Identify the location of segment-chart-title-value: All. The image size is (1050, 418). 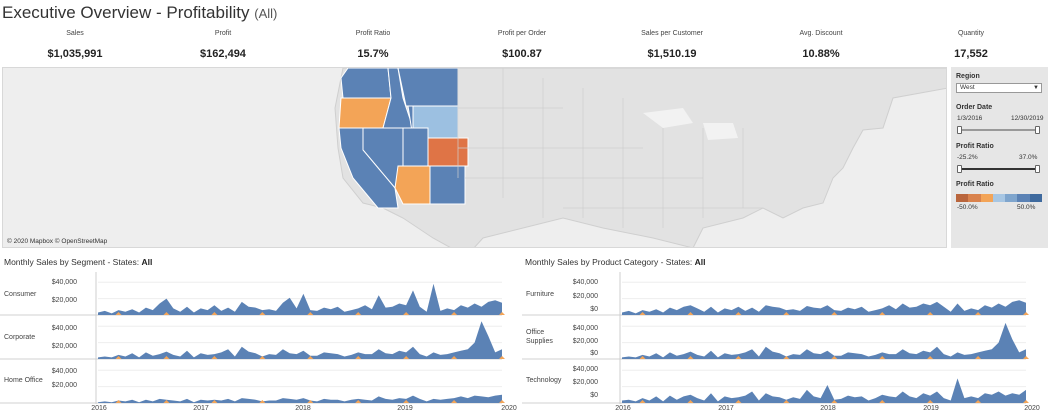
(147, 262).